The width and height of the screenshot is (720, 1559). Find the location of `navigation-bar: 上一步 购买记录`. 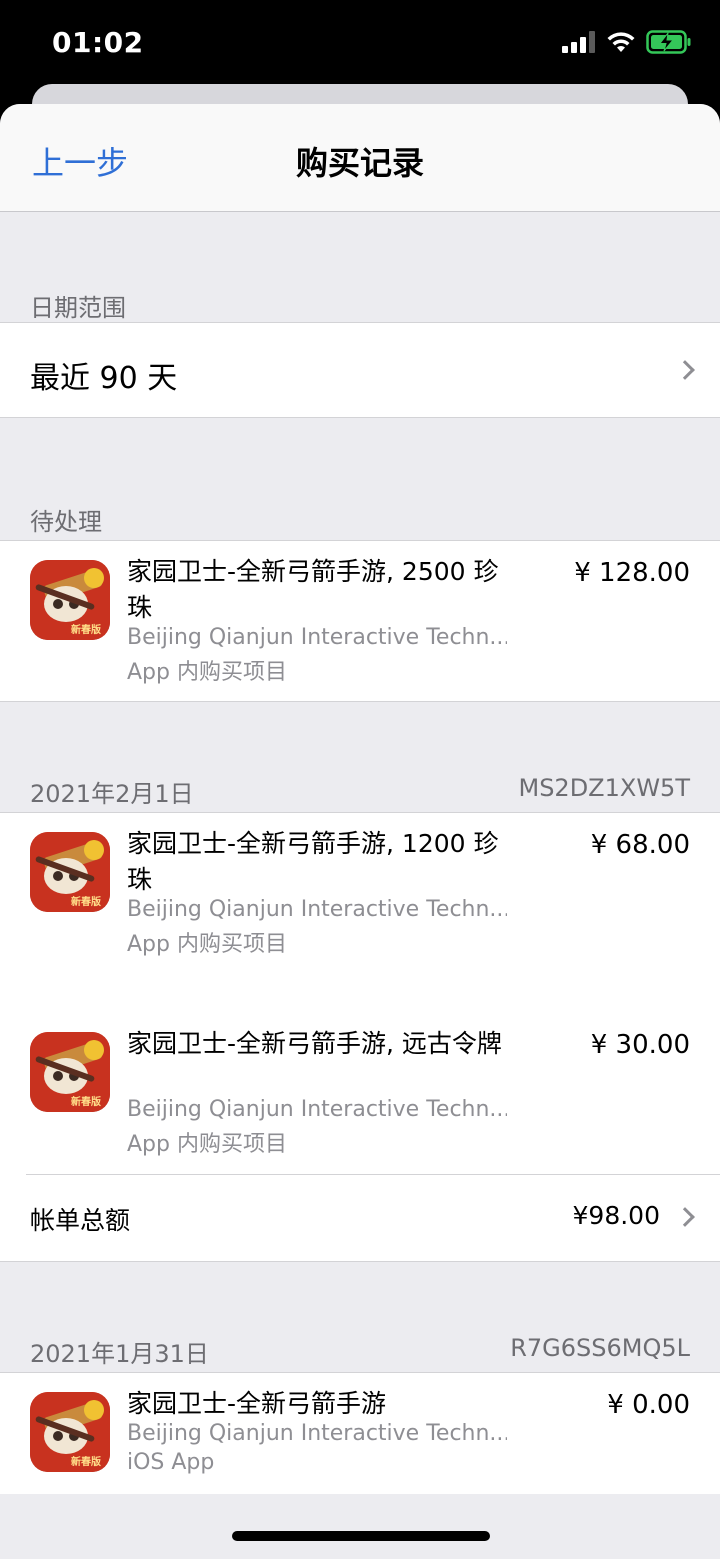

navigation-bar: 上一步 购买记录 is located at coordinates (360, 158).